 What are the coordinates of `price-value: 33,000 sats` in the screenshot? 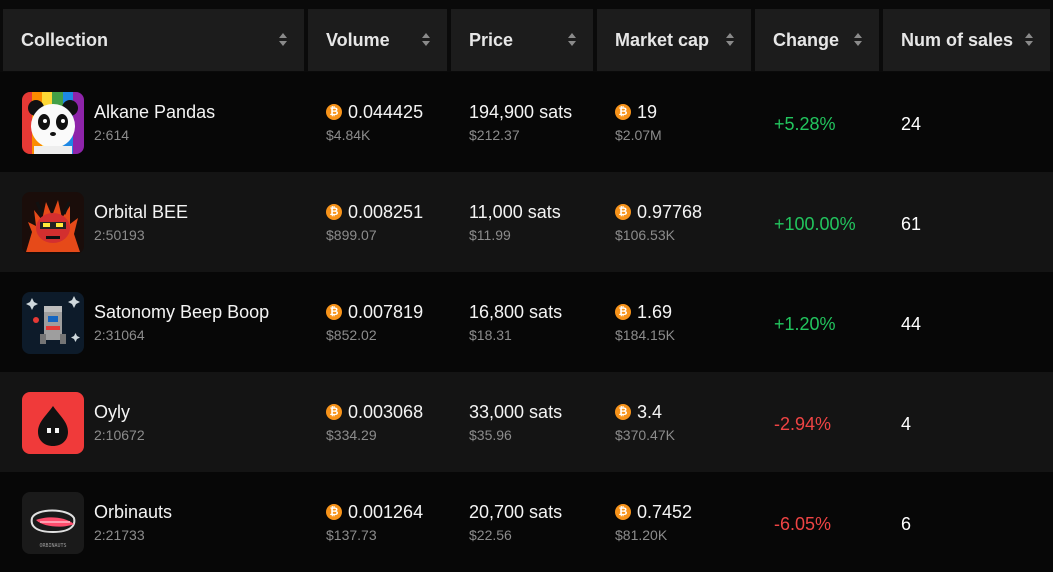 It's located at (516, 412).